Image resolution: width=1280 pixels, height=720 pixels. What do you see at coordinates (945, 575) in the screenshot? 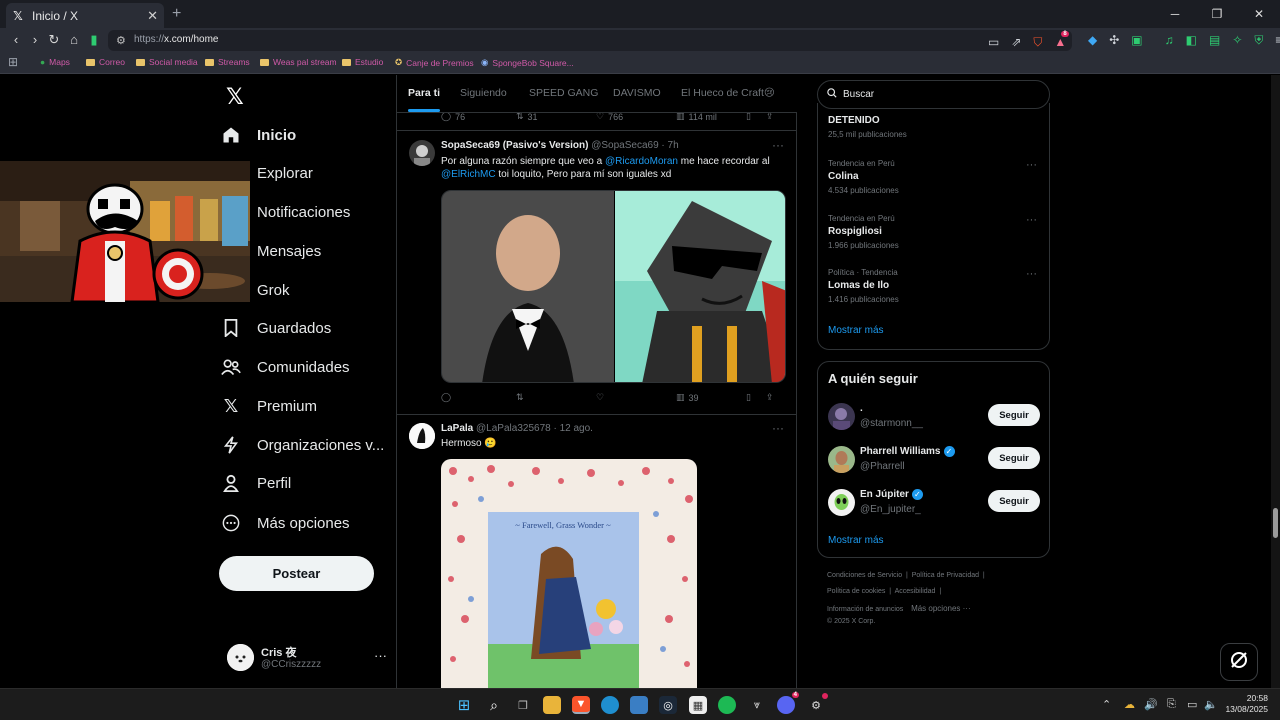
I see `footer-link: Política de Privacidad` at bounding box center [945, 575].